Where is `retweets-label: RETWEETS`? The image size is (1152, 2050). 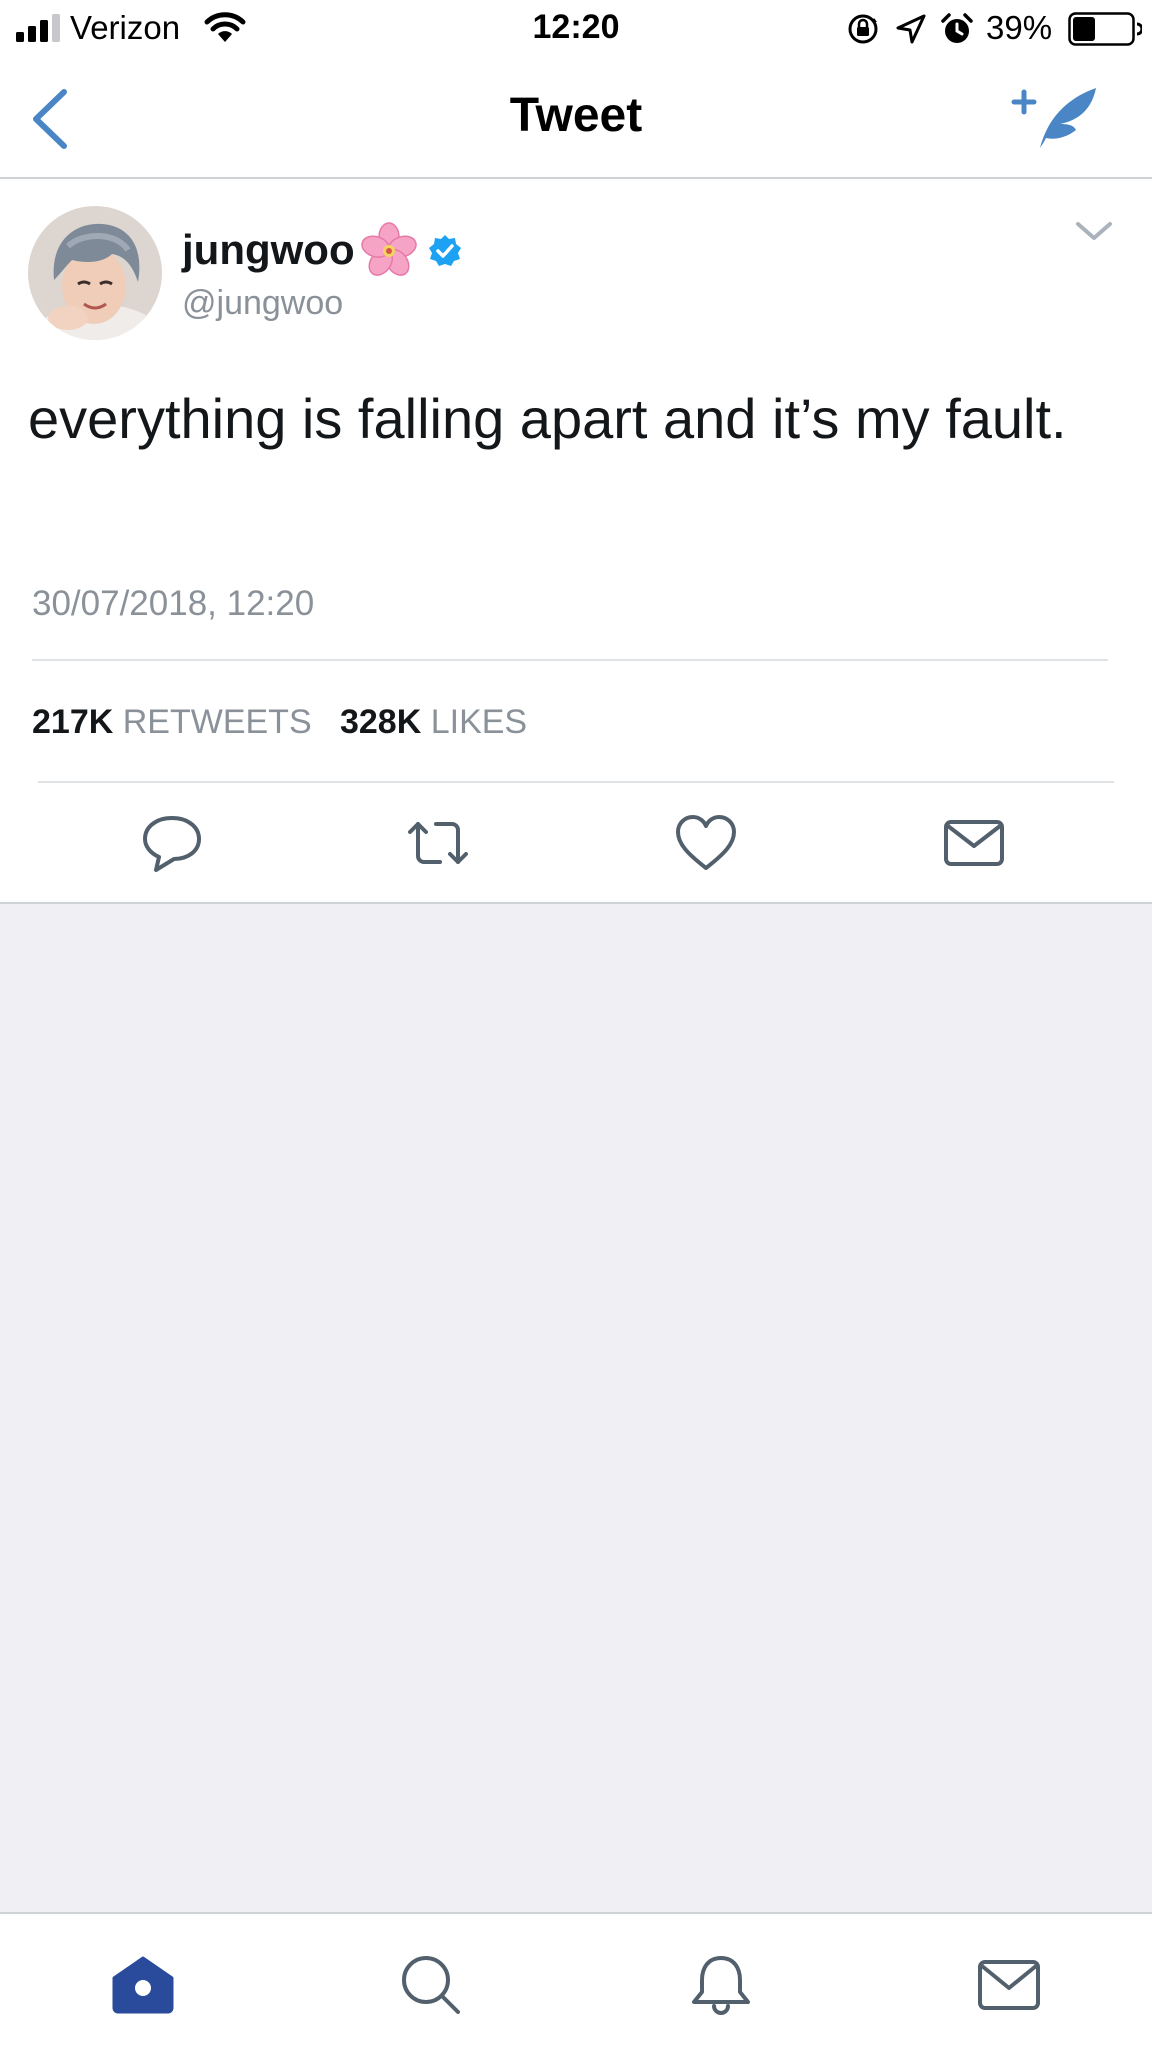 retweets-label: RETWEETS is located at coordinates (217, 722).